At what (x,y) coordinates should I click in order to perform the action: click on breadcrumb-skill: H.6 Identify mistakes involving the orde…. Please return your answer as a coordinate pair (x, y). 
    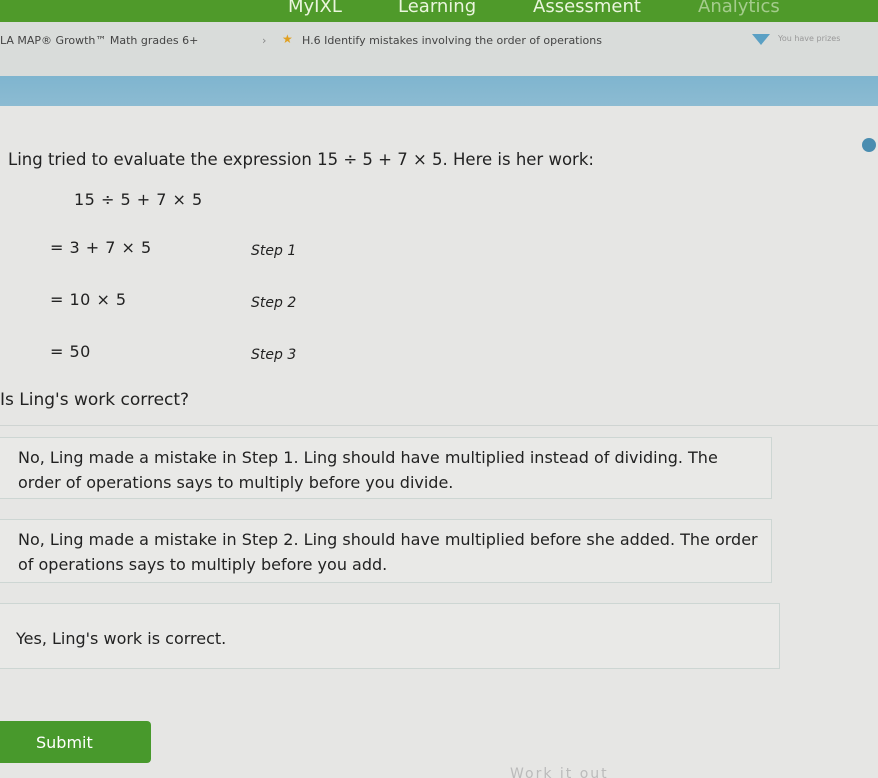
    Looking at the image, I should click on (452, 40).